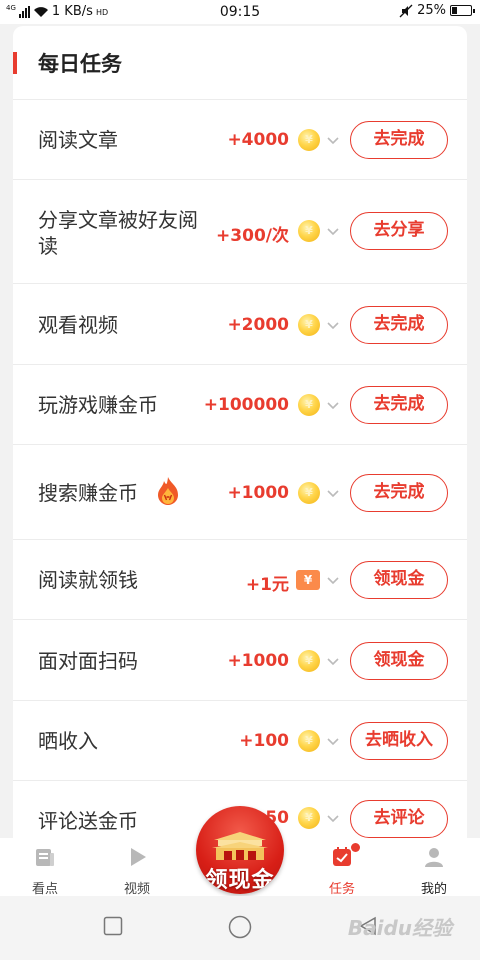 Image resolution: width=480 pixels, height=960 pixels. I want to click on cash-promo-button: 领现金, so click(240, 850).